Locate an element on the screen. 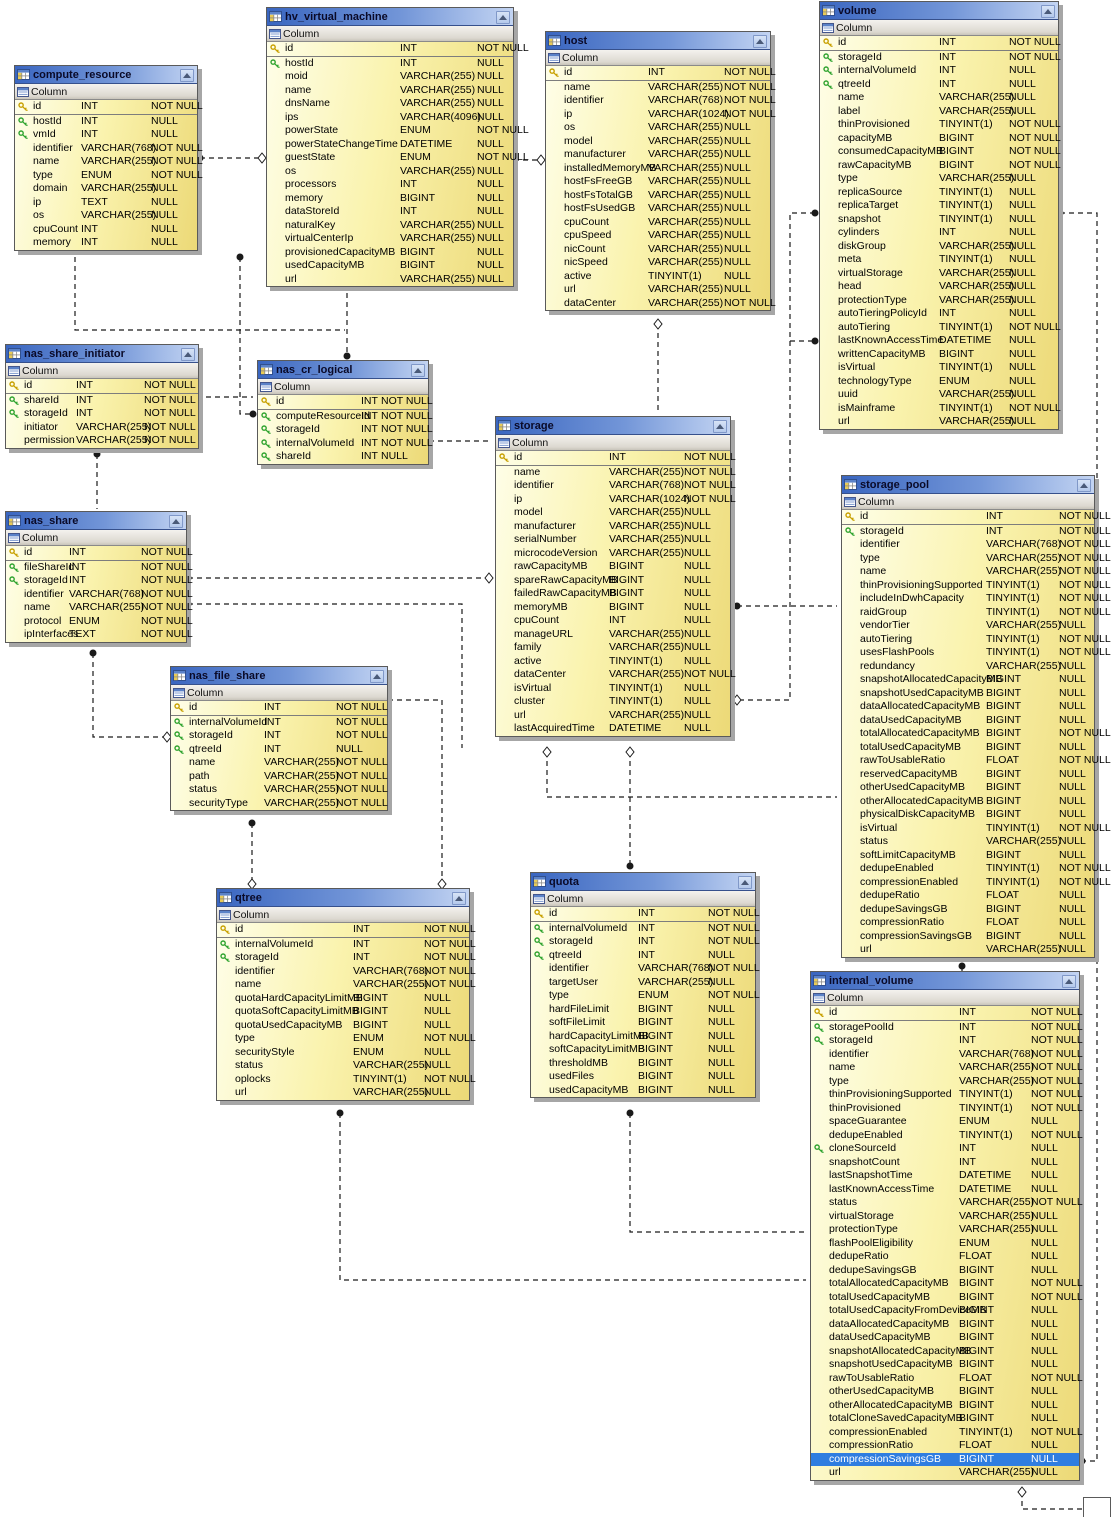 The height and width of the screenshot is (1517, 1111). column-row-url: url VARCHAR(255) NULL is located at coordinates (390, 280).